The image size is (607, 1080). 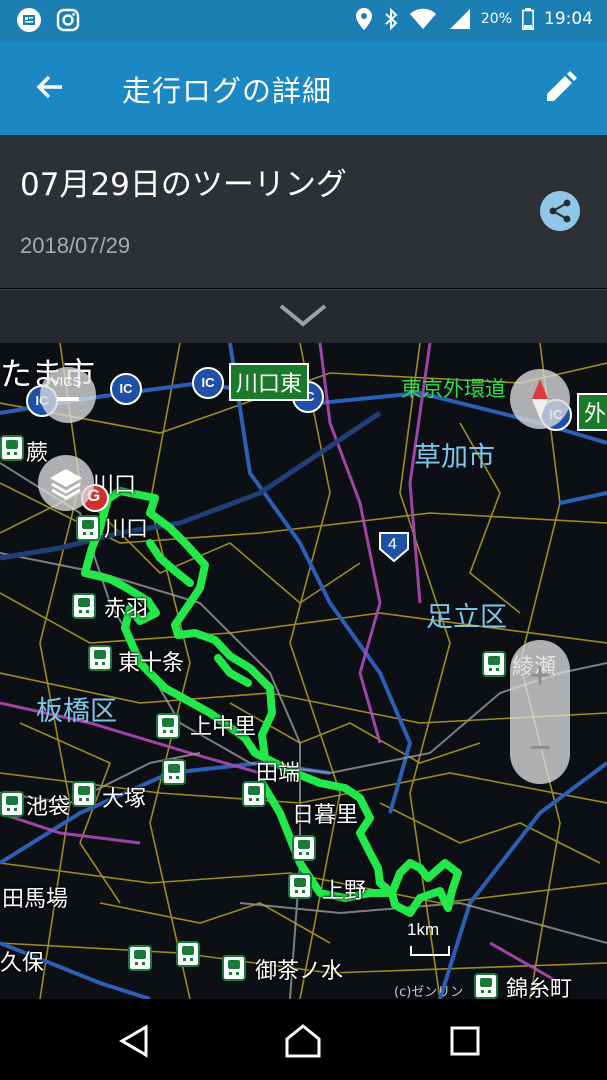 I want to click on map-scale-bar, so click(x=430, y=951).